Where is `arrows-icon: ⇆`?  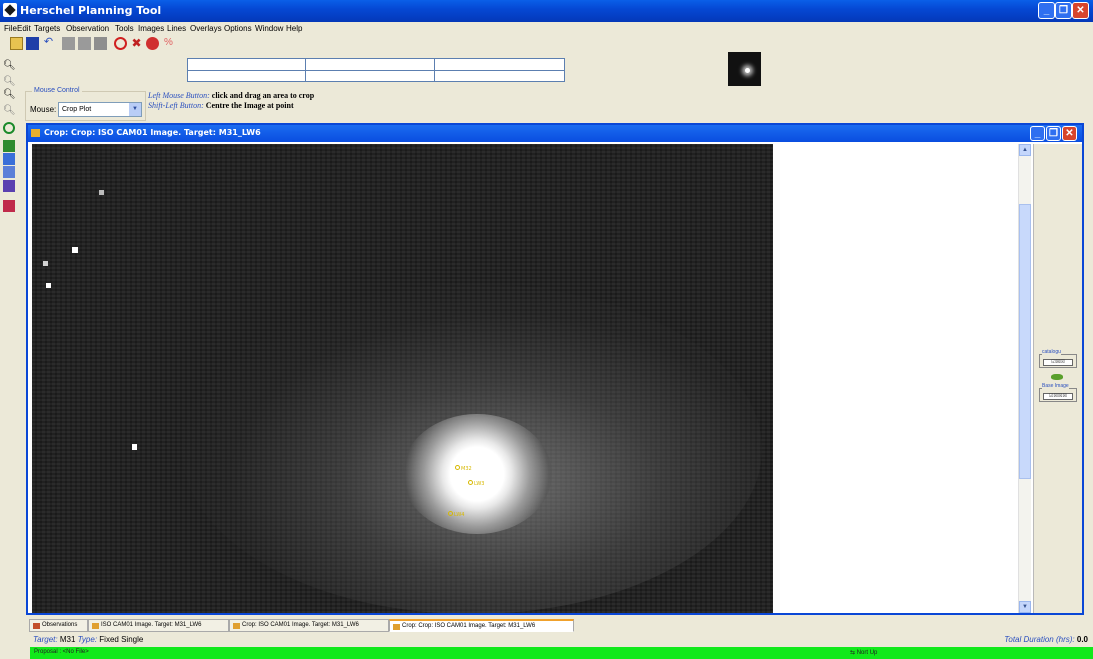 arrows-icon: ⇆ is located at coordinates (853, 653).